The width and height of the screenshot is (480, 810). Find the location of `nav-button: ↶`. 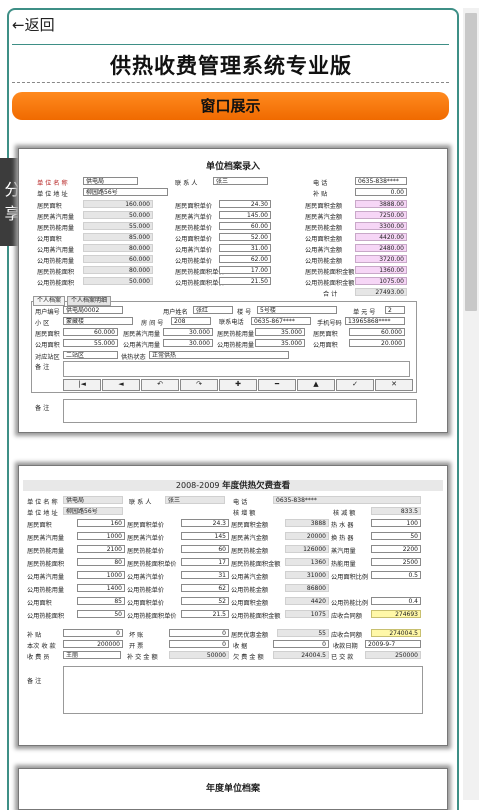

nav-button: ↶ is located at coordinates (160, 385).